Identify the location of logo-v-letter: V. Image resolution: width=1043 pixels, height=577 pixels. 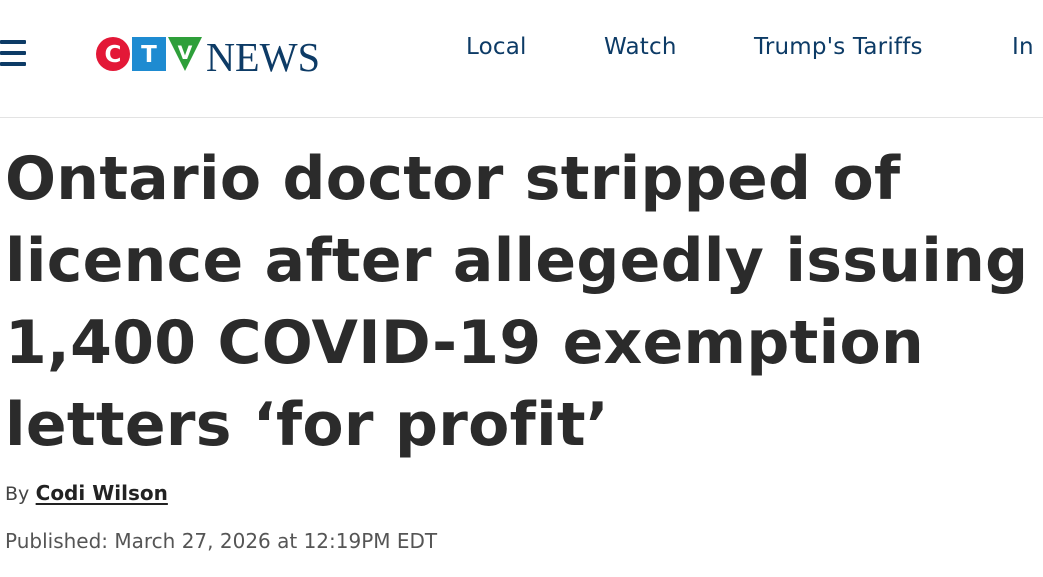
(185, 53).